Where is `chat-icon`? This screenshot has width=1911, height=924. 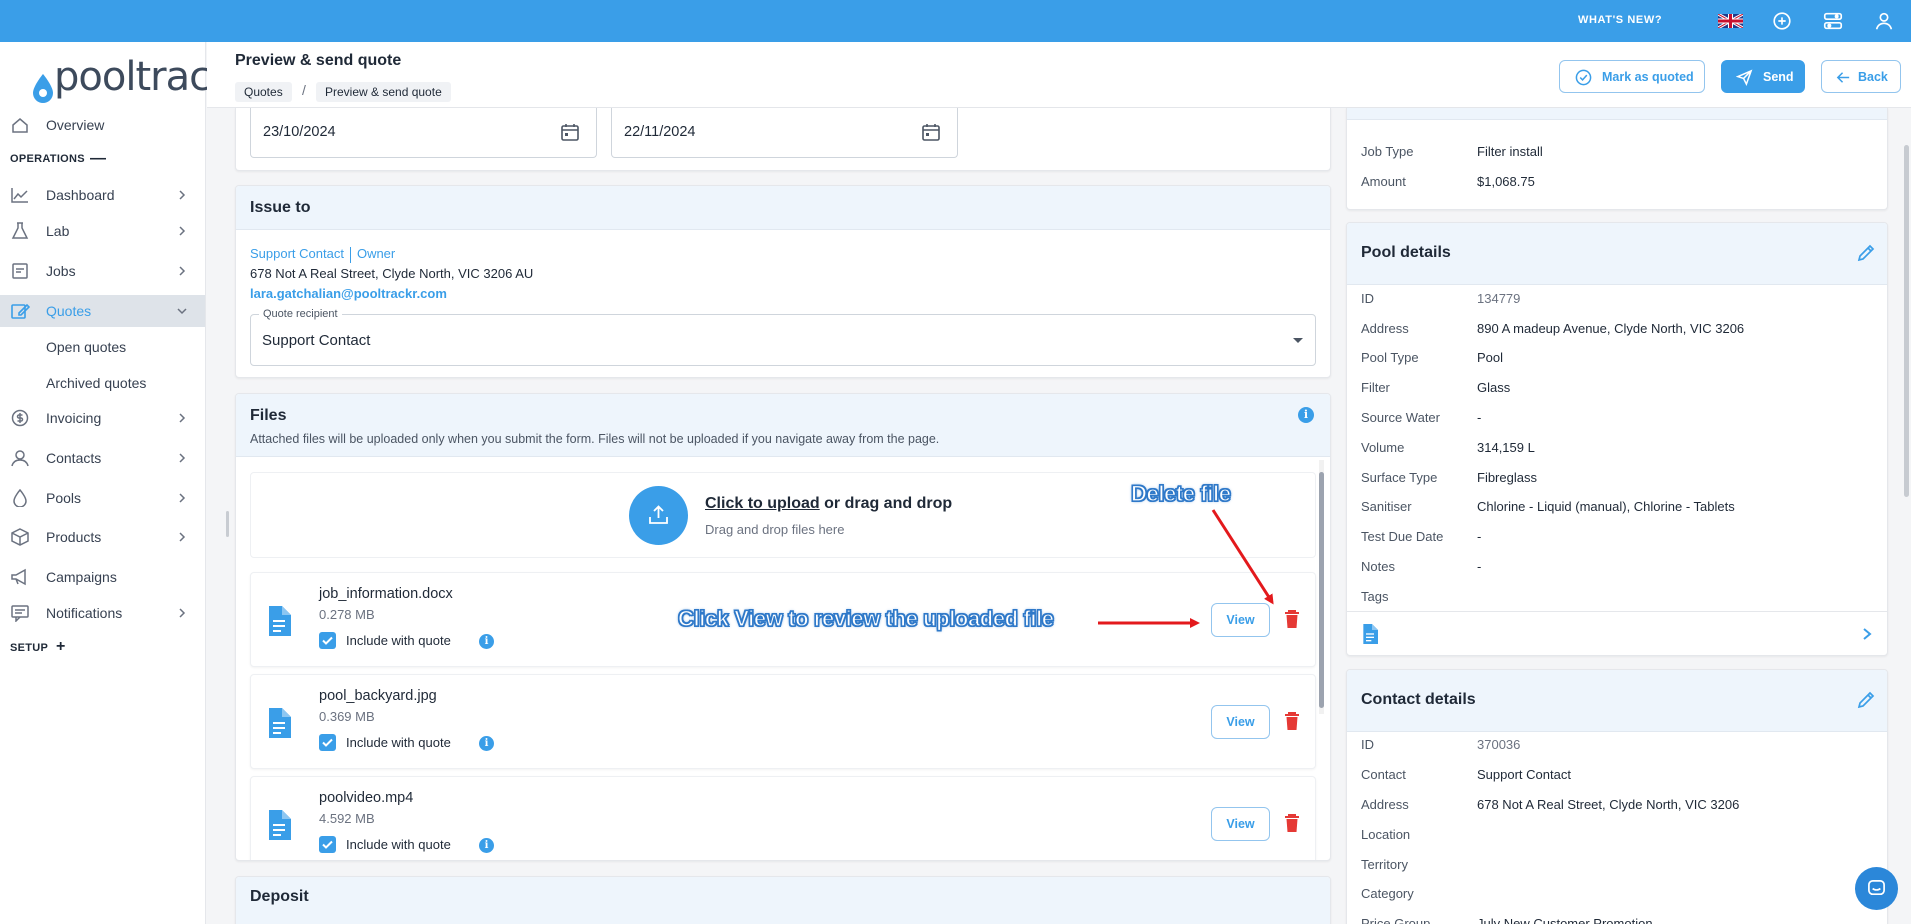 chat-icon is located at coordinates (1876, 888).